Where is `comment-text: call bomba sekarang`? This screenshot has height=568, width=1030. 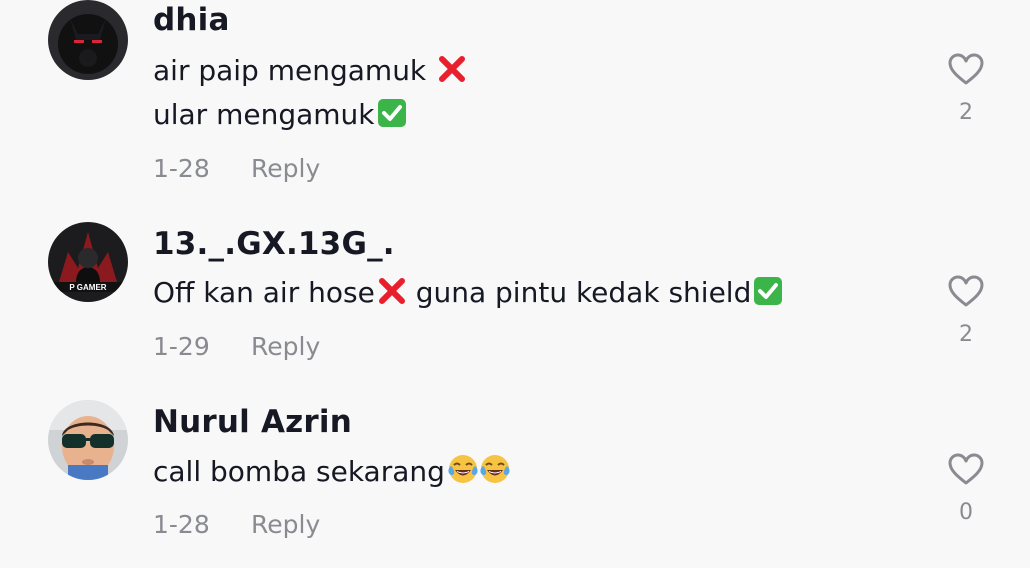 comment-text: call bomba sekarang is located at coordinates (299, 471).